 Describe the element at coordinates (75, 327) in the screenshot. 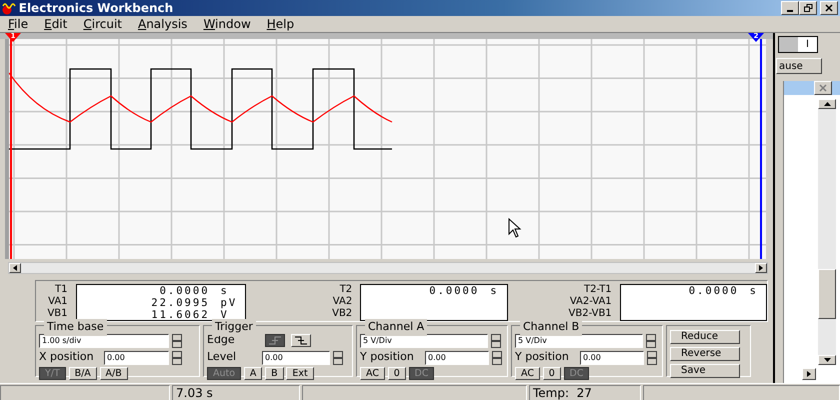

I see `group-title: Time base` at that location.